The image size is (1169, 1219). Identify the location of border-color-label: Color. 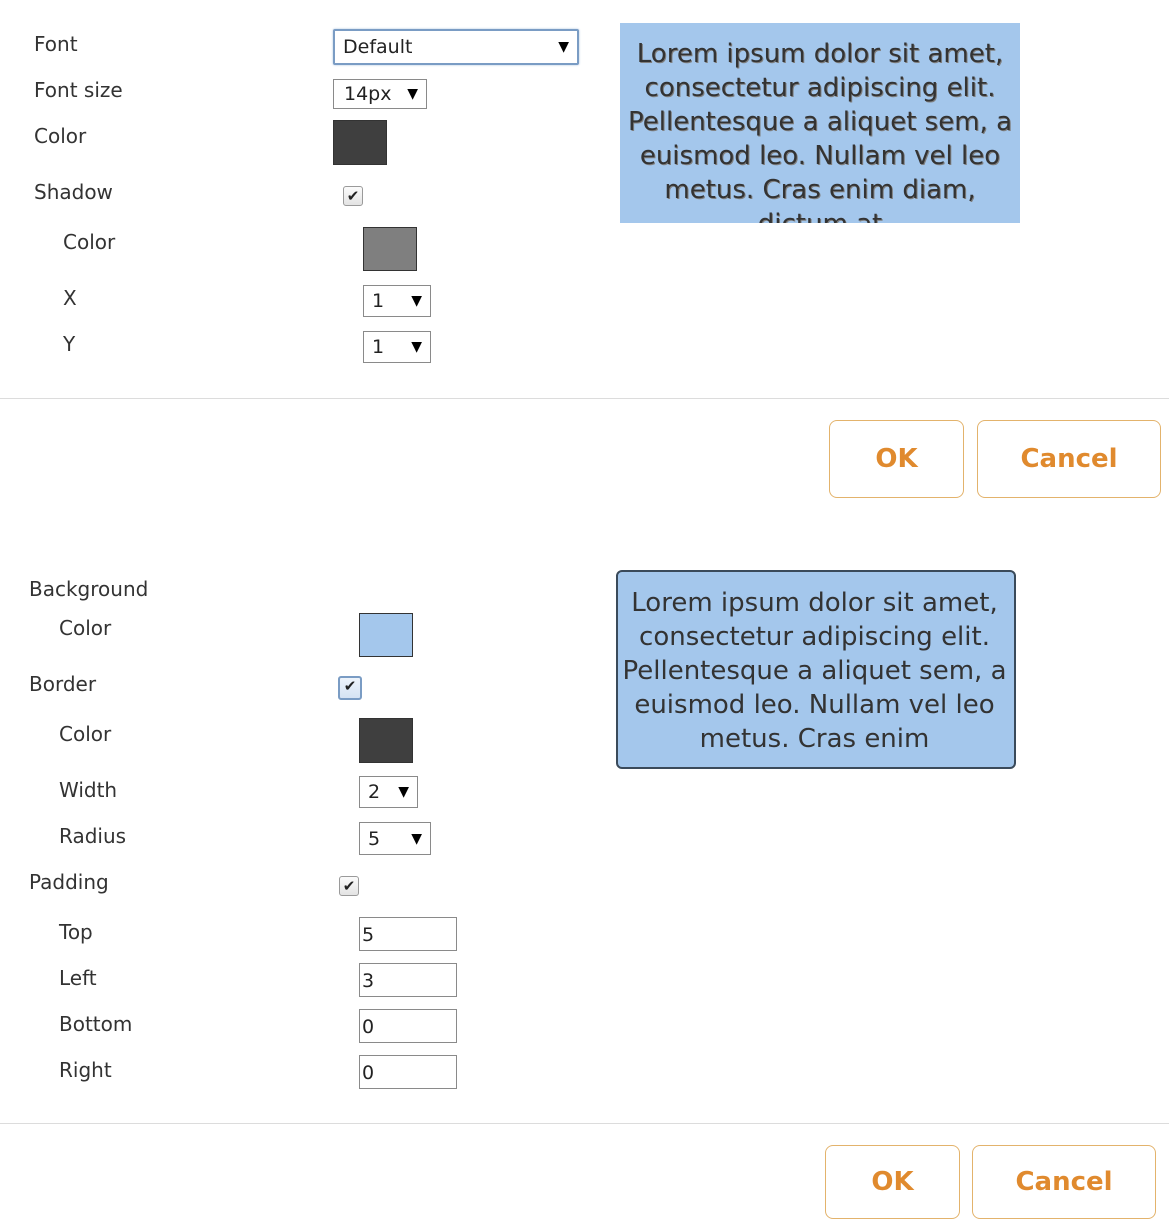
(85, 734).